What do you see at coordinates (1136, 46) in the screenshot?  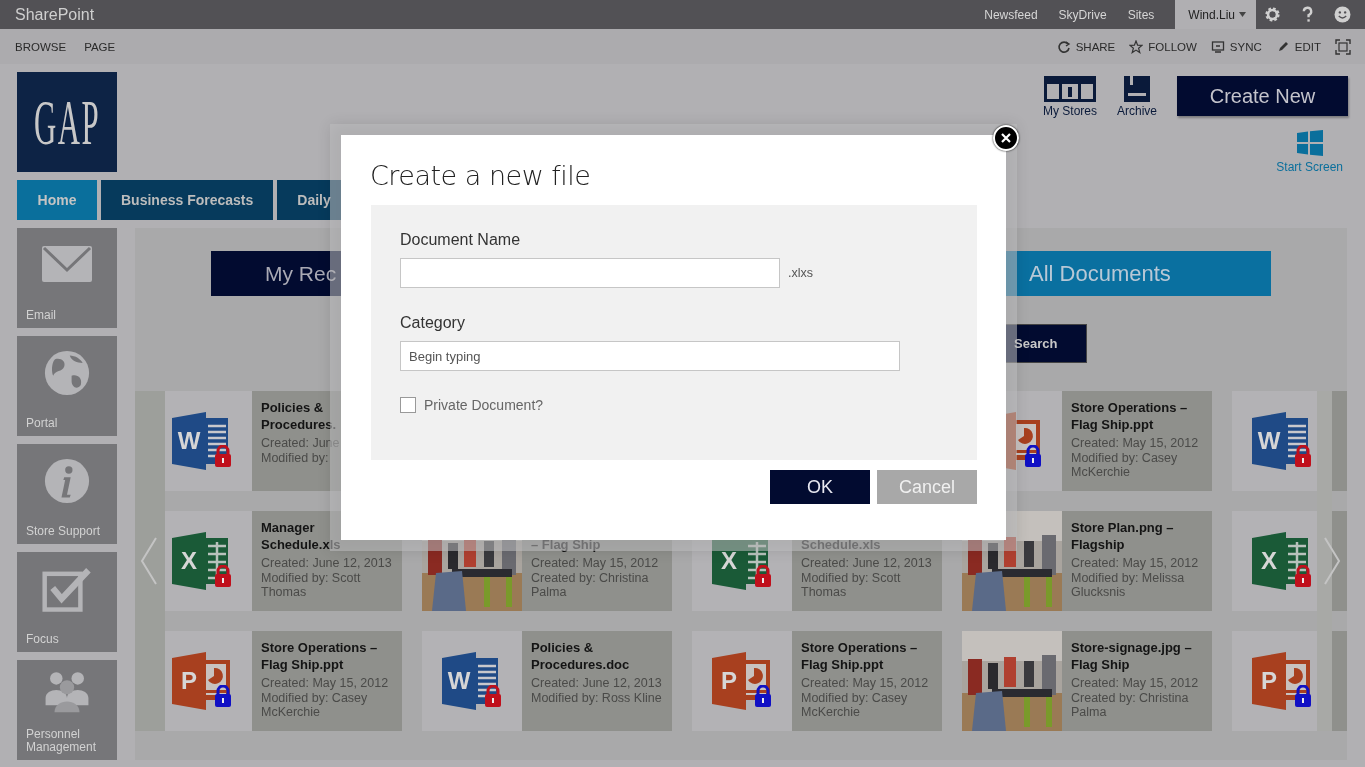 I see `star-icon` at bounding box center [1136, 46].